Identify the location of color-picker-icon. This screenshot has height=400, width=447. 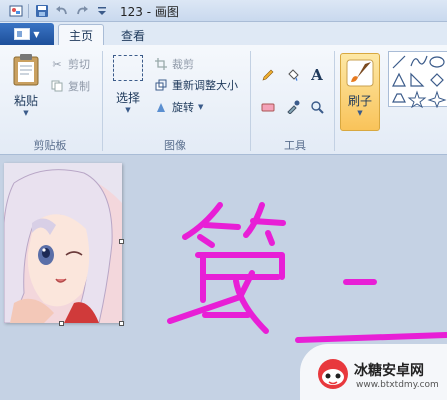
(293, 107).